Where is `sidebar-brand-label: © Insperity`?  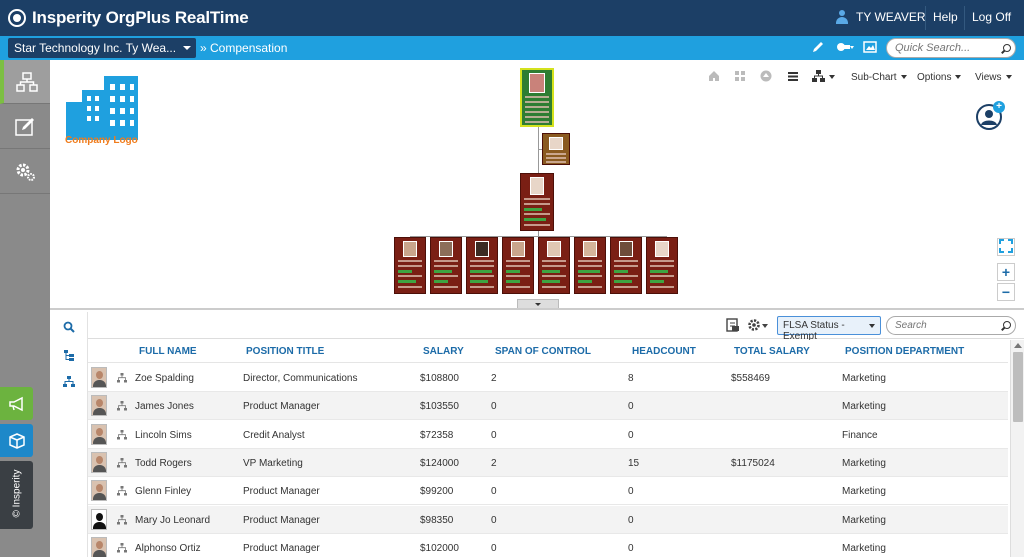 sidebar-brand-label: © Insperity is located at coordinates (17, 493).